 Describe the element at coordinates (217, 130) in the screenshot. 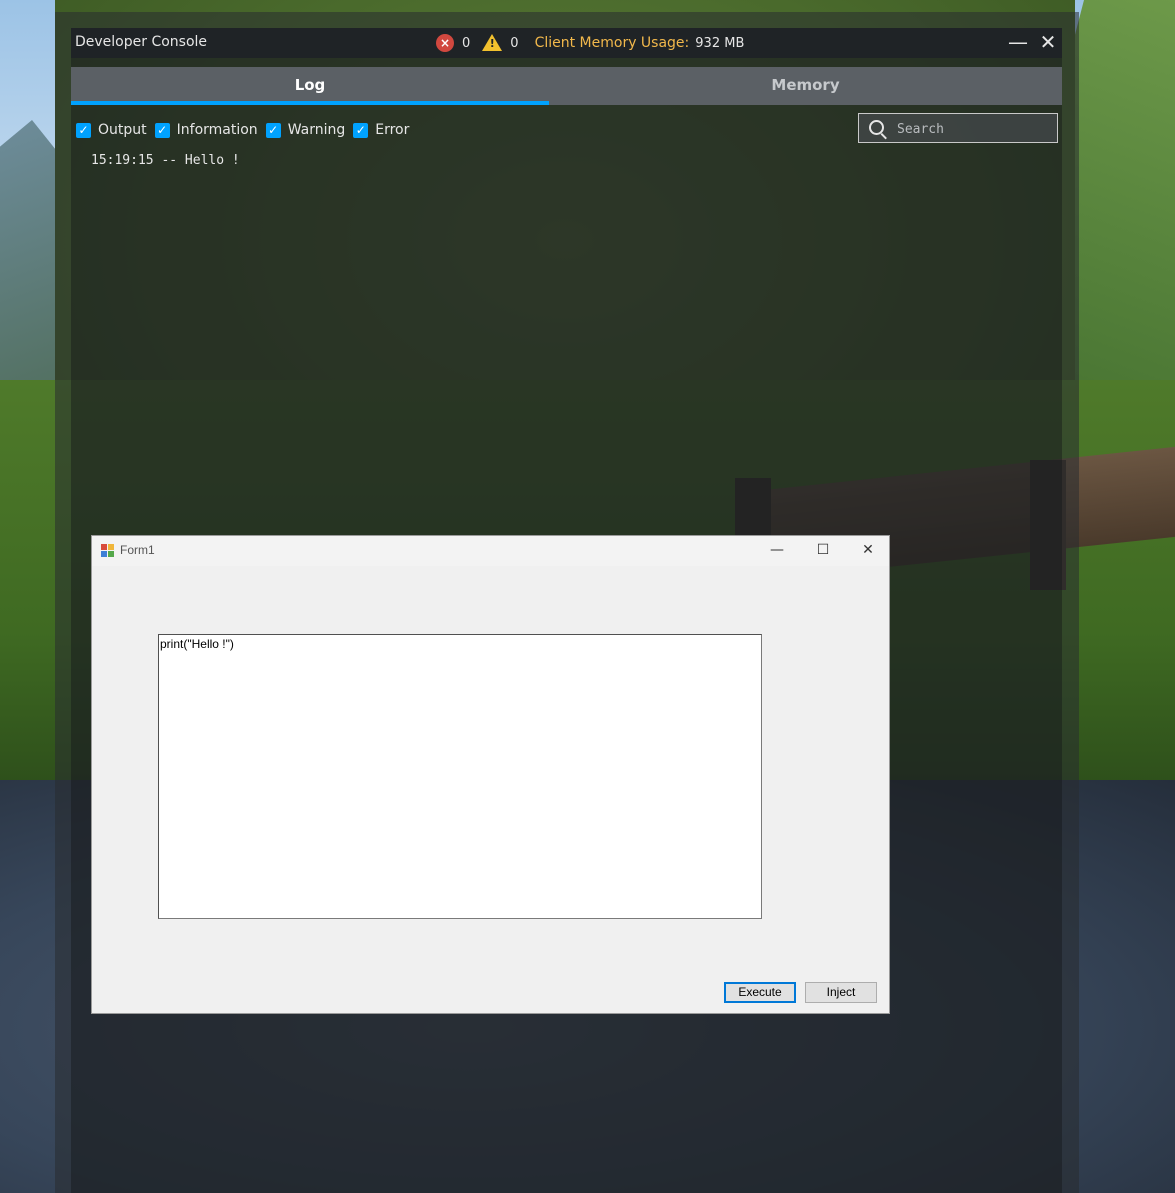

I see `filter-label: Information` at that location.